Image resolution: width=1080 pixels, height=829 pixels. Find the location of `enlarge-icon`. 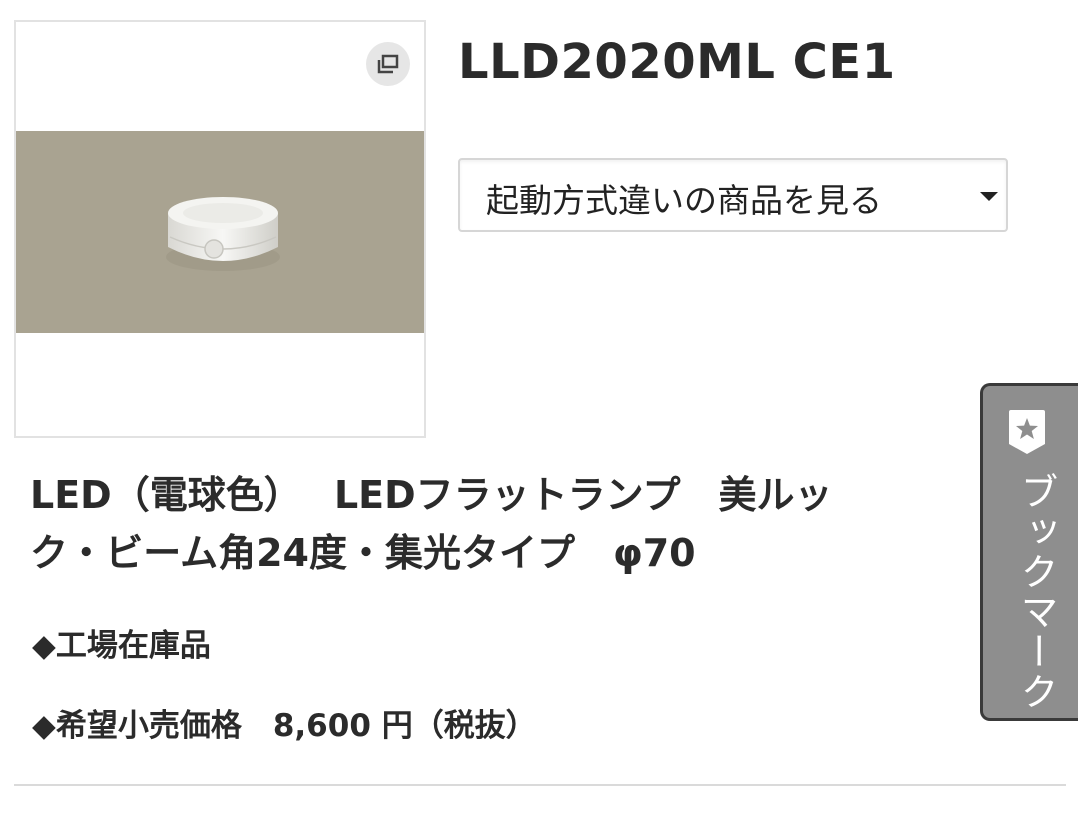

enlarge-icon is located at coordinates (388, 64).